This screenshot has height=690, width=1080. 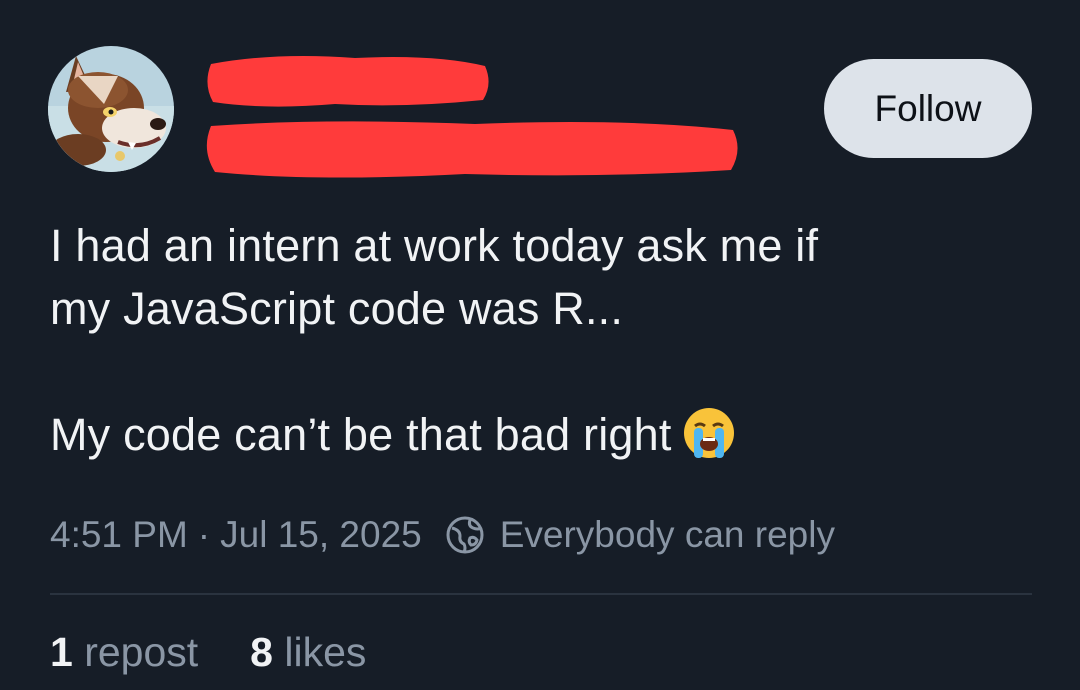 I want to click on post-time: 4:51 PM, so click(x=119, y=535).